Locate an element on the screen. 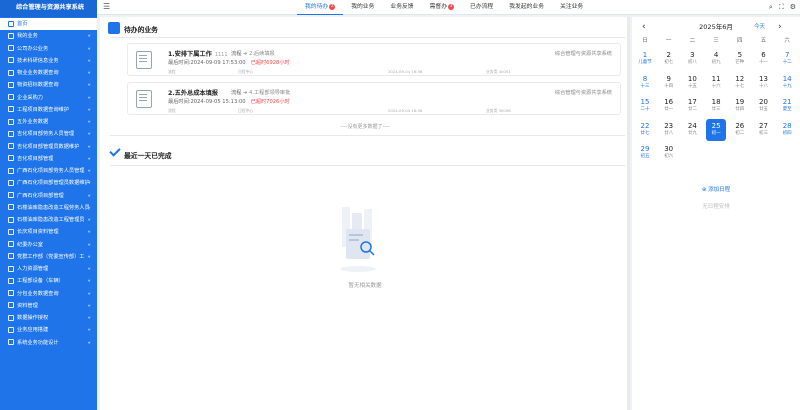 Image resolution: width=800 pixels, height=410 pixels. card-title: 2.五外总成本填报 is located at coordinates (194, 92).